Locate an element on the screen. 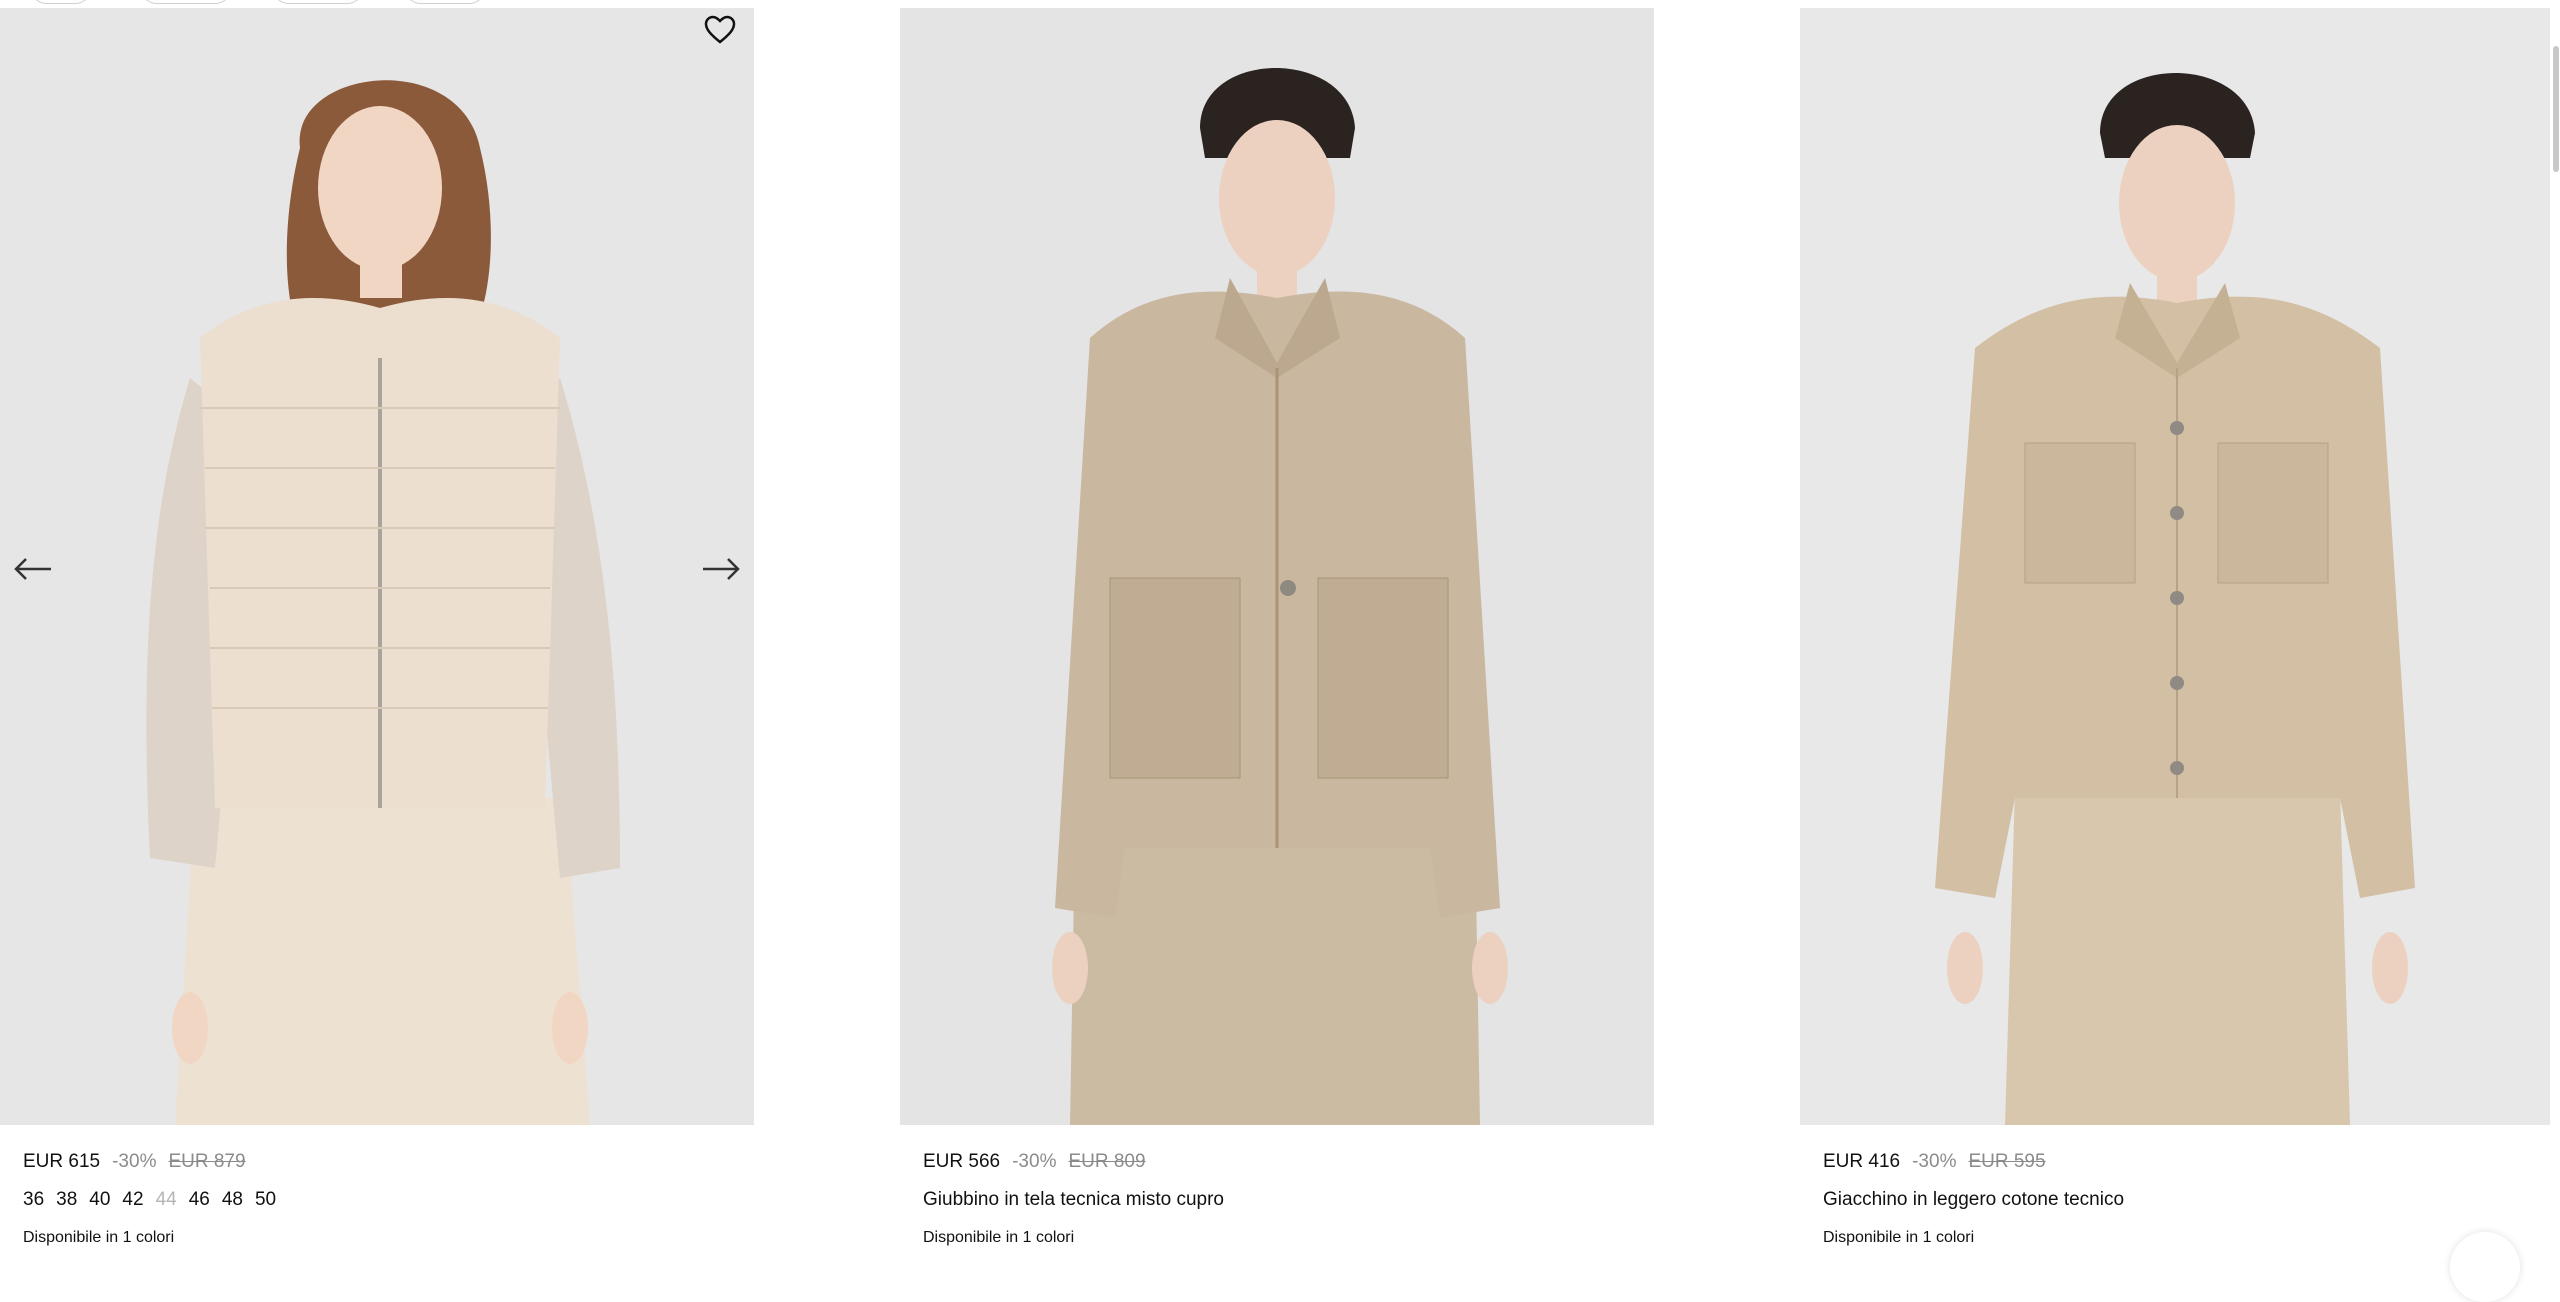 This screenshot has height=1302, width=2560. heart-outline-icon is located at coordinates (720, 29).